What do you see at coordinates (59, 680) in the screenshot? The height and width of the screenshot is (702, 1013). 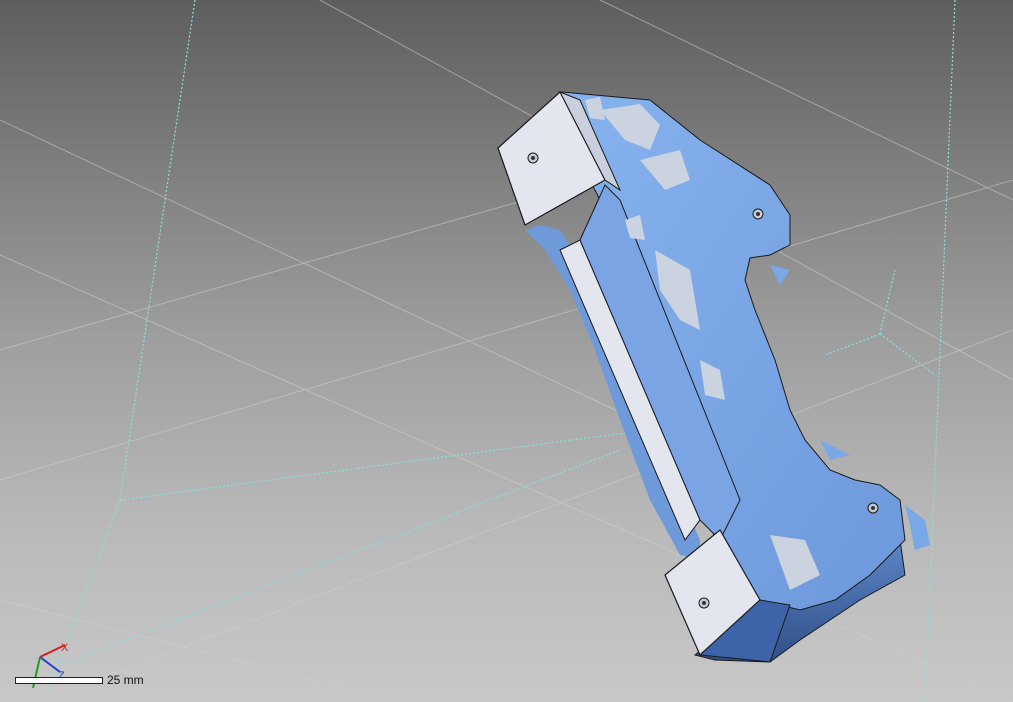 I see `scale-bar-line` at bounding box center [59, 680].